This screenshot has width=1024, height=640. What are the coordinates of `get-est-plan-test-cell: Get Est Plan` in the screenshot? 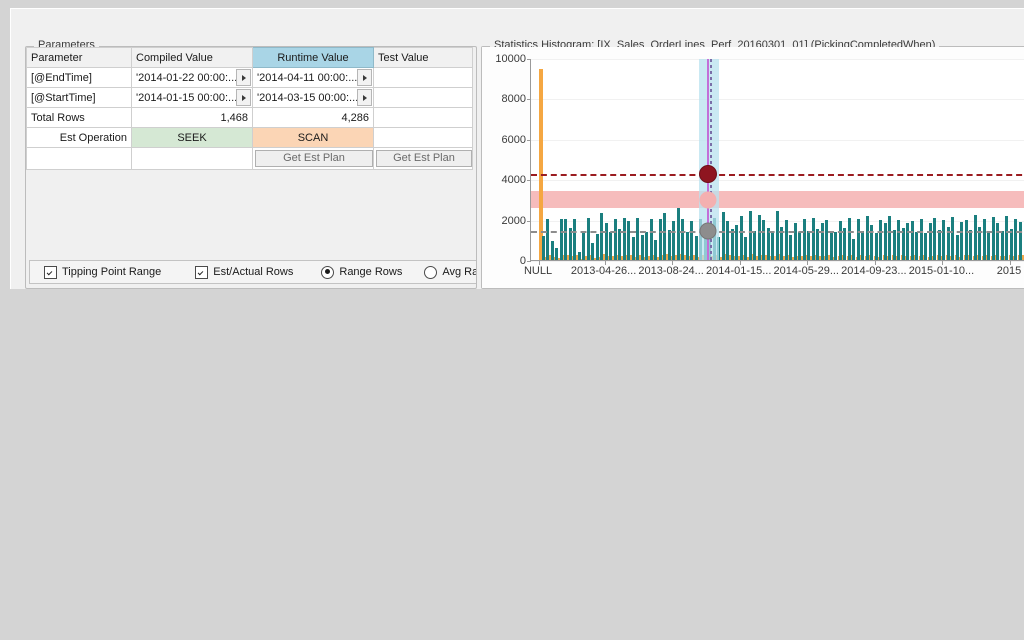 It's located at (423, 158).